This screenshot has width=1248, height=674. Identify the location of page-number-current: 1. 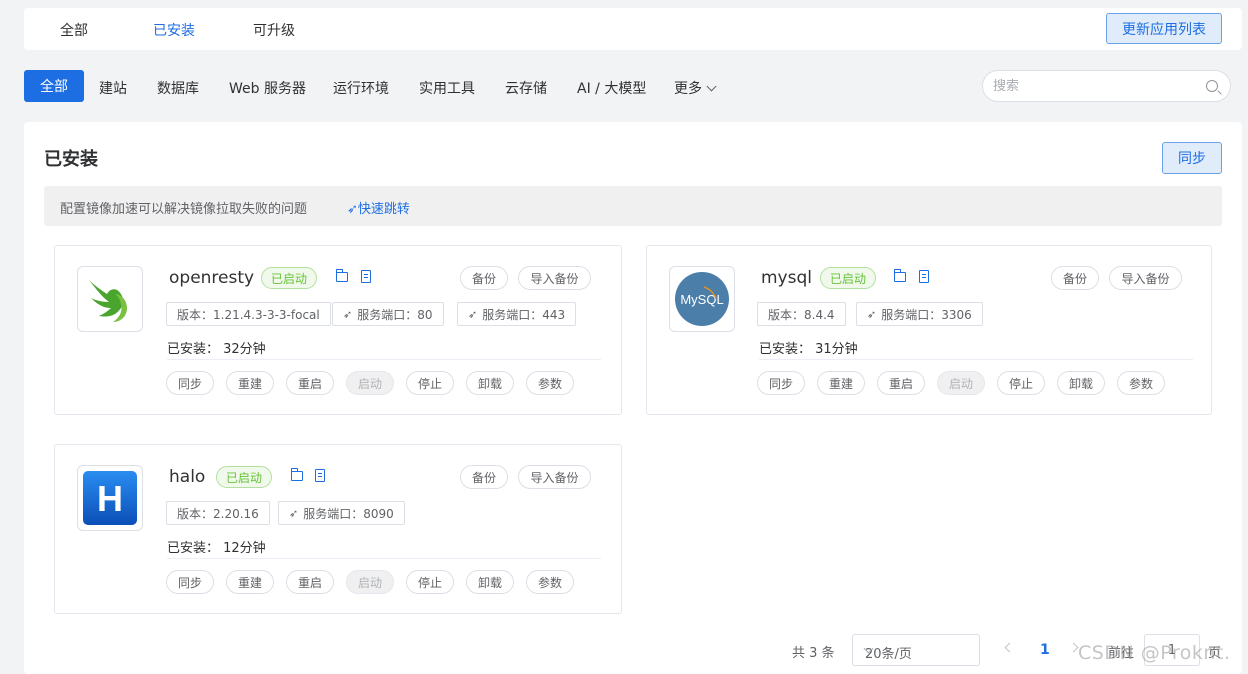
(1045, 650).